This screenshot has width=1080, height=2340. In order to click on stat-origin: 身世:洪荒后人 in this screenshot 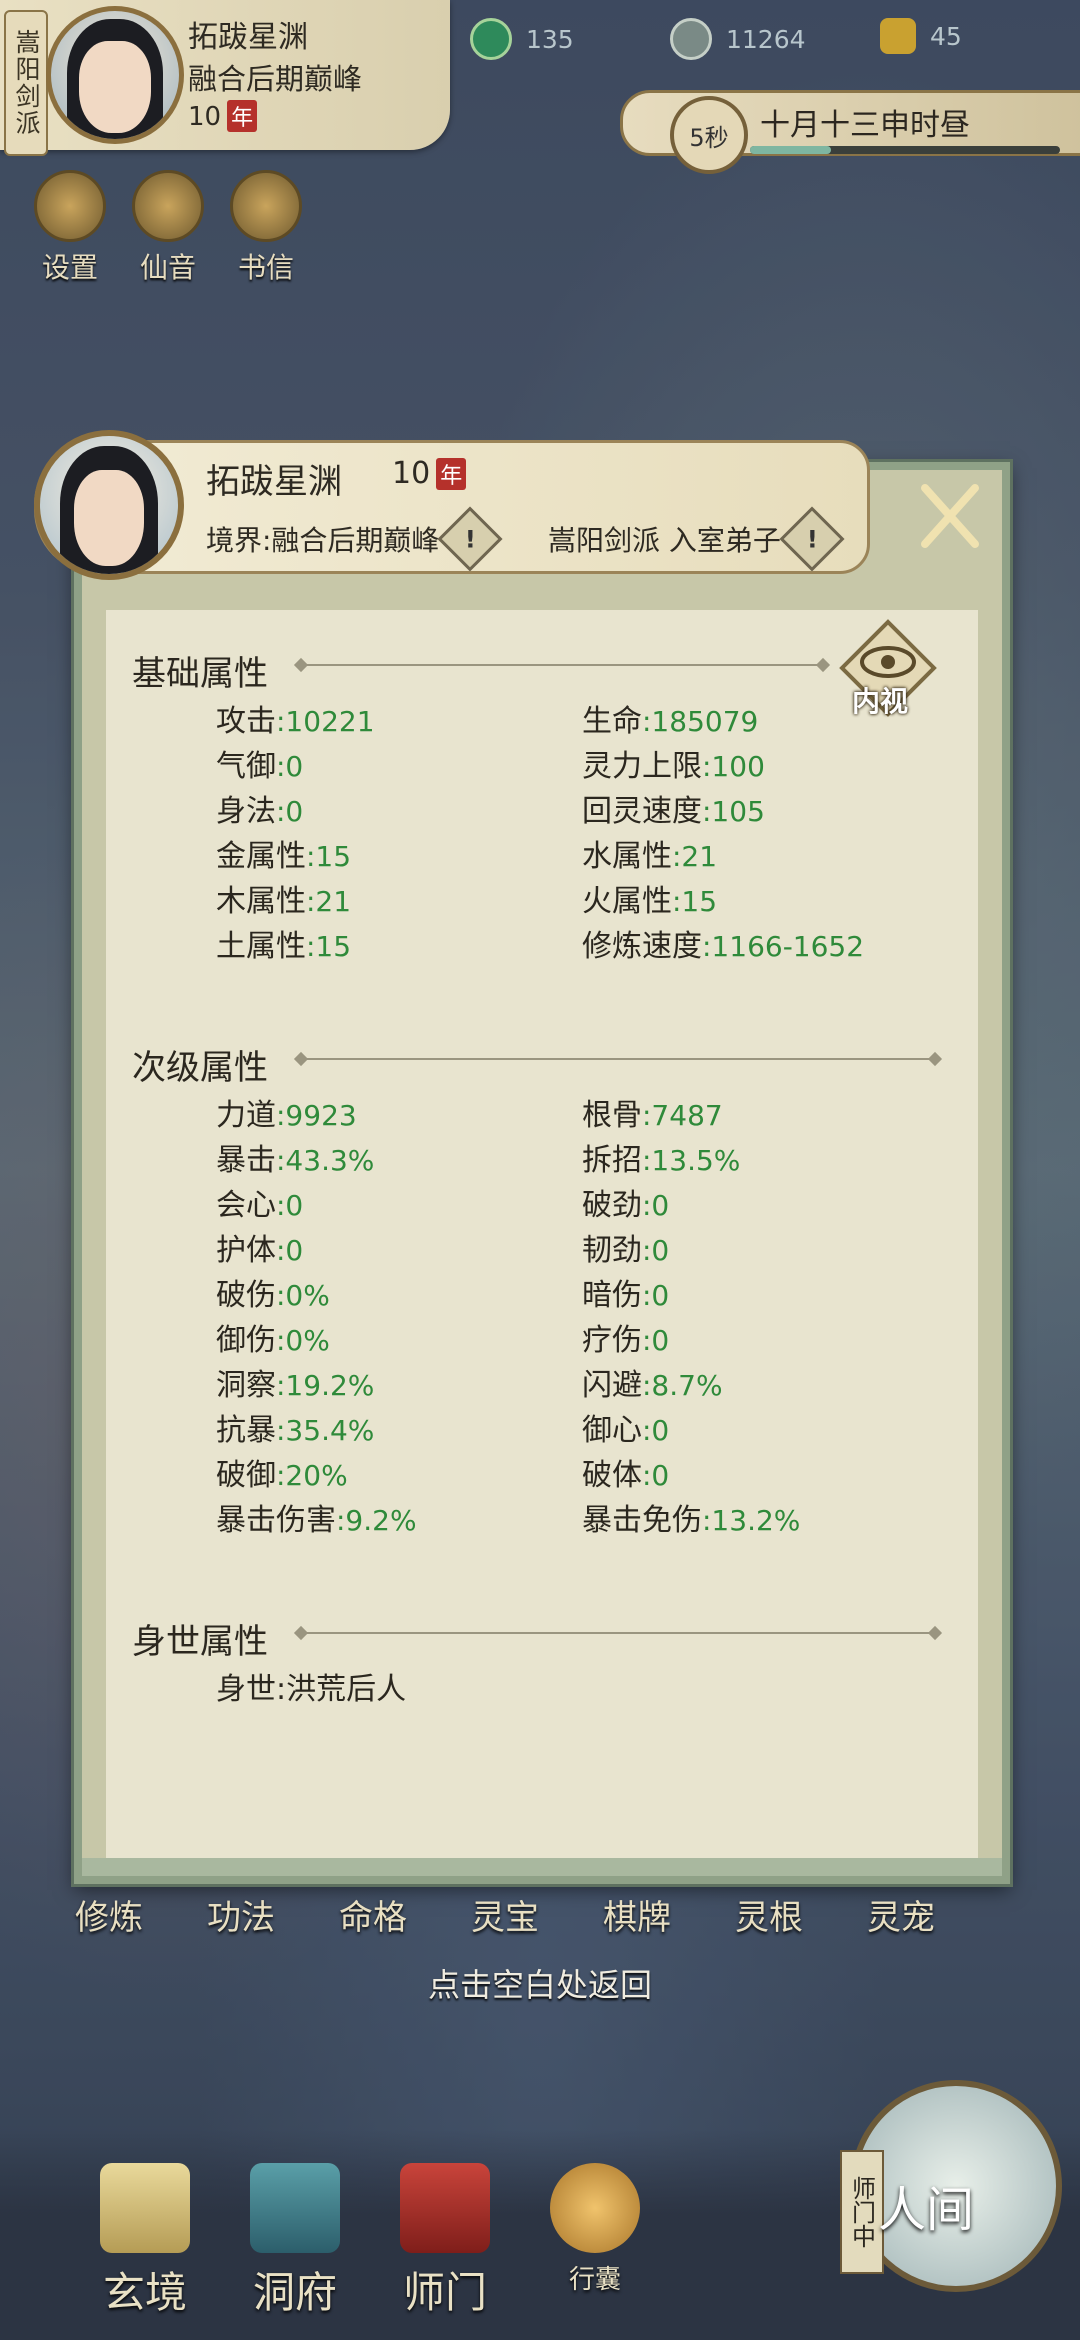, I will do `click(311, 1689)`.